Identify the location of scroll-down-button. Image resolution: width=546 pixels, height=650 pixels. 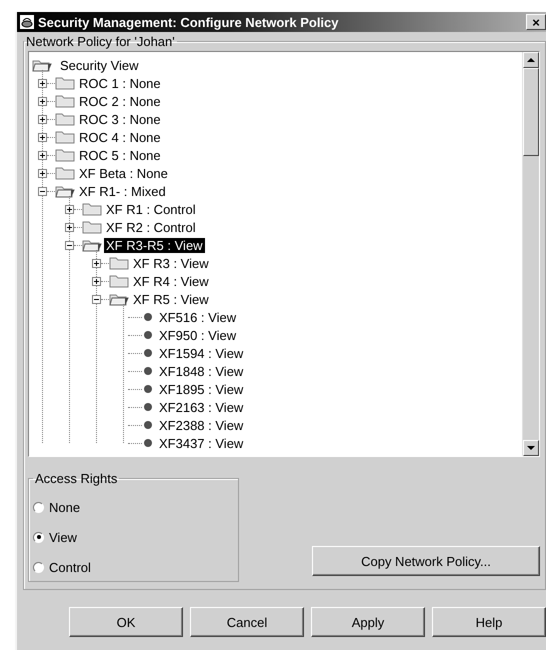
(531, 448).